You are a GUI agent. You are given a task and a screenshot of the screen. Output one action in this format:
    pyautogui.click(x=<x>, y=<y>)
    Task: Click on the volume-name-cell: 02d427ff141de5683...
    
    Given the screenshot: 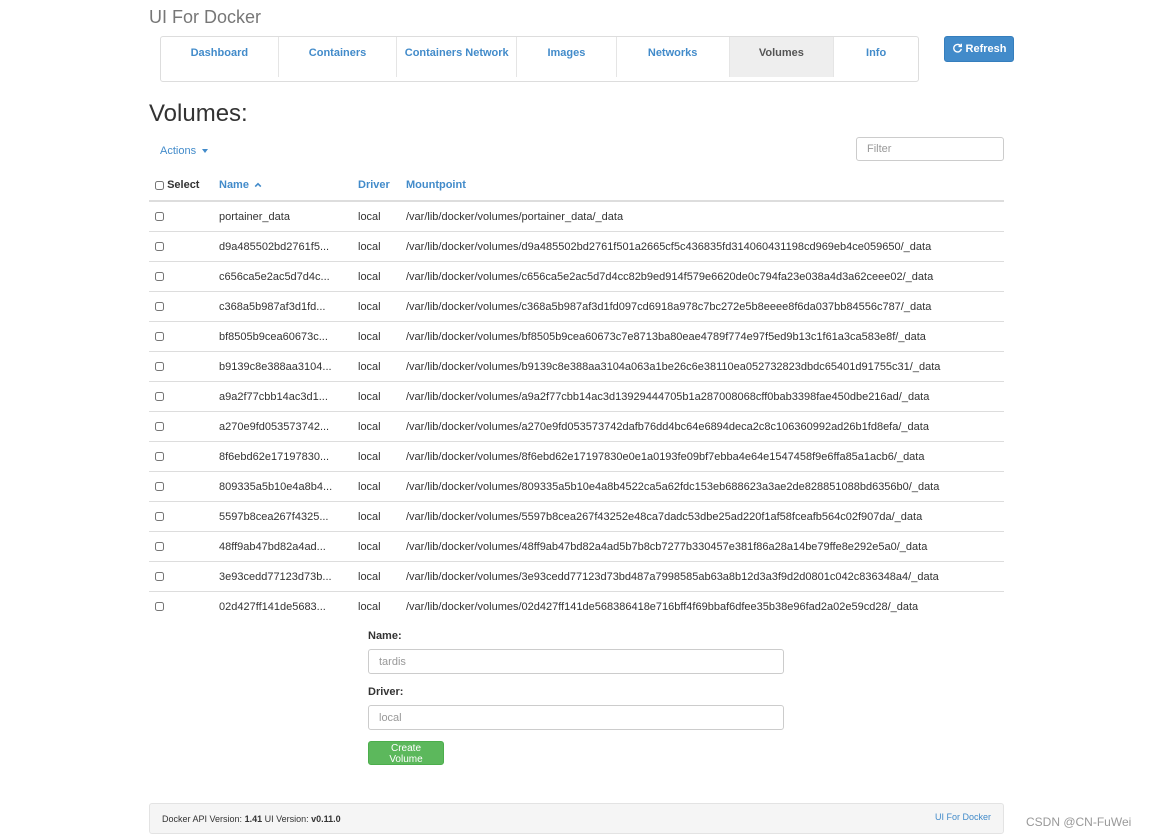 What is the action you would take?
    pyautogui.click(x=288, y=606)
    